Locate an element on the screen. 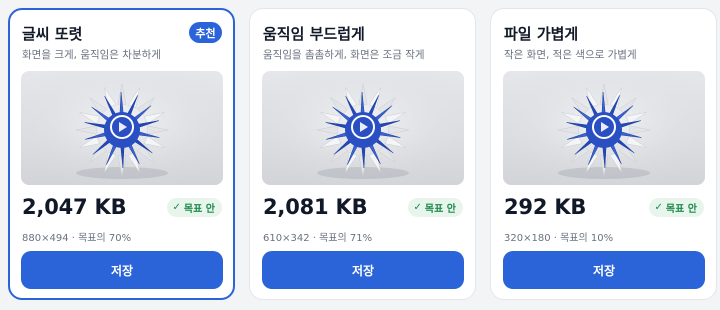 Image resolution: width=720 pixels, height=310 pixels. recommended-badge: 추천 is located at coordinates (205, 32).